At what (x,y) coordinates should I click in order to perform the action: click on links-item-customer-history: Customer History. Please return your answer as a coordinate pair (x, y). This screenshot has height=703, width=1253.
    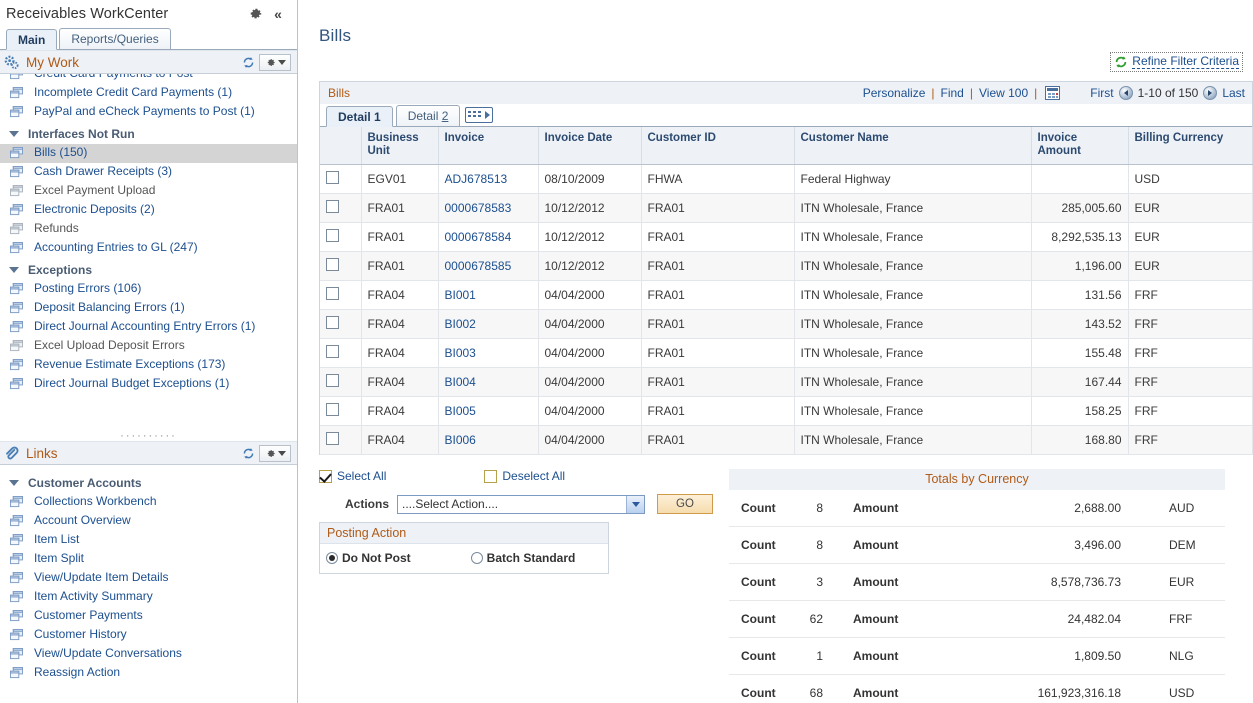
    Looking at the image, I should click on (148, 635).